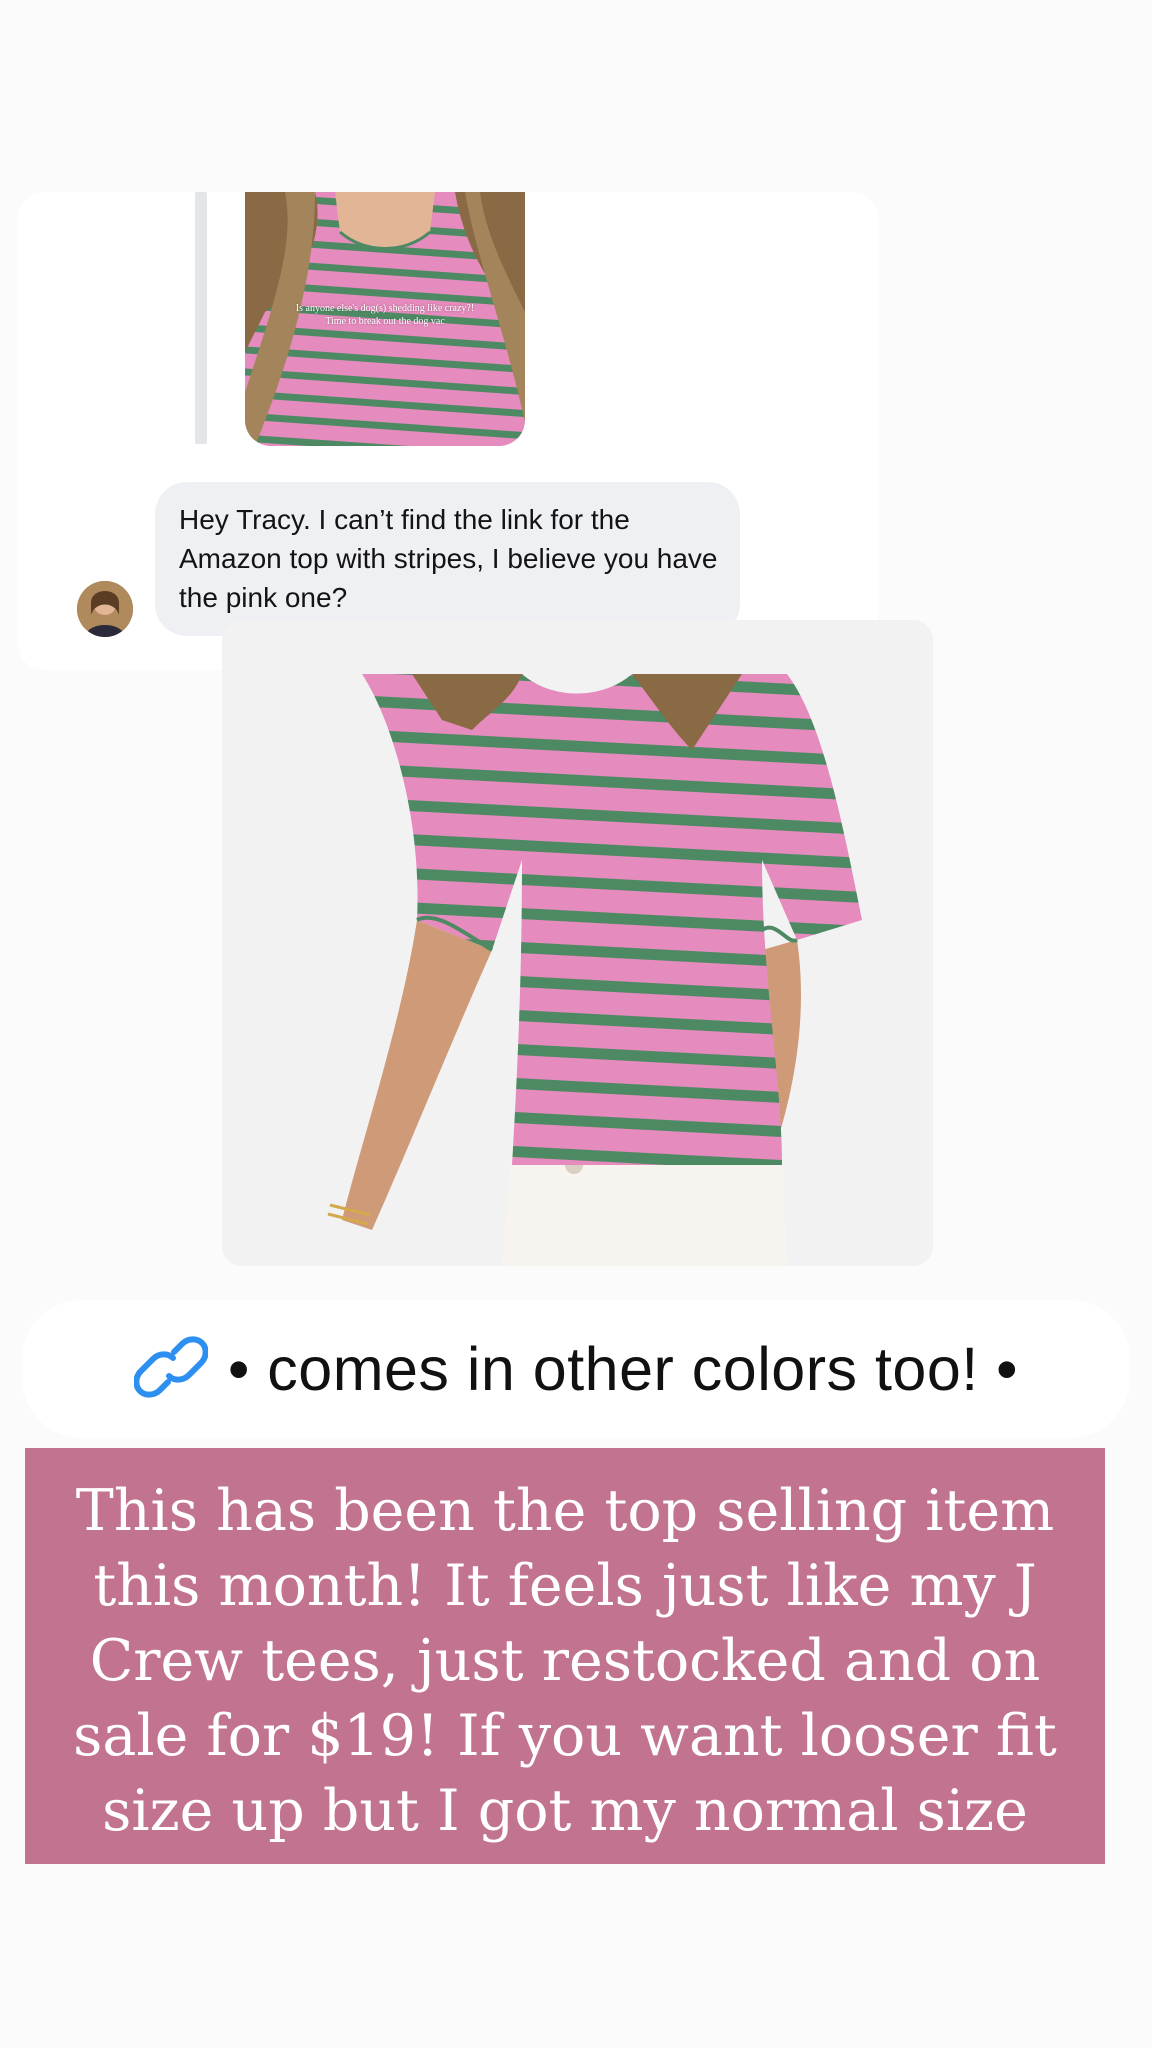 The height and width of the screenshot is (2048, 1152). I want to click on story-overlay-text: Time to break out the dog vac, so click(385, 321).